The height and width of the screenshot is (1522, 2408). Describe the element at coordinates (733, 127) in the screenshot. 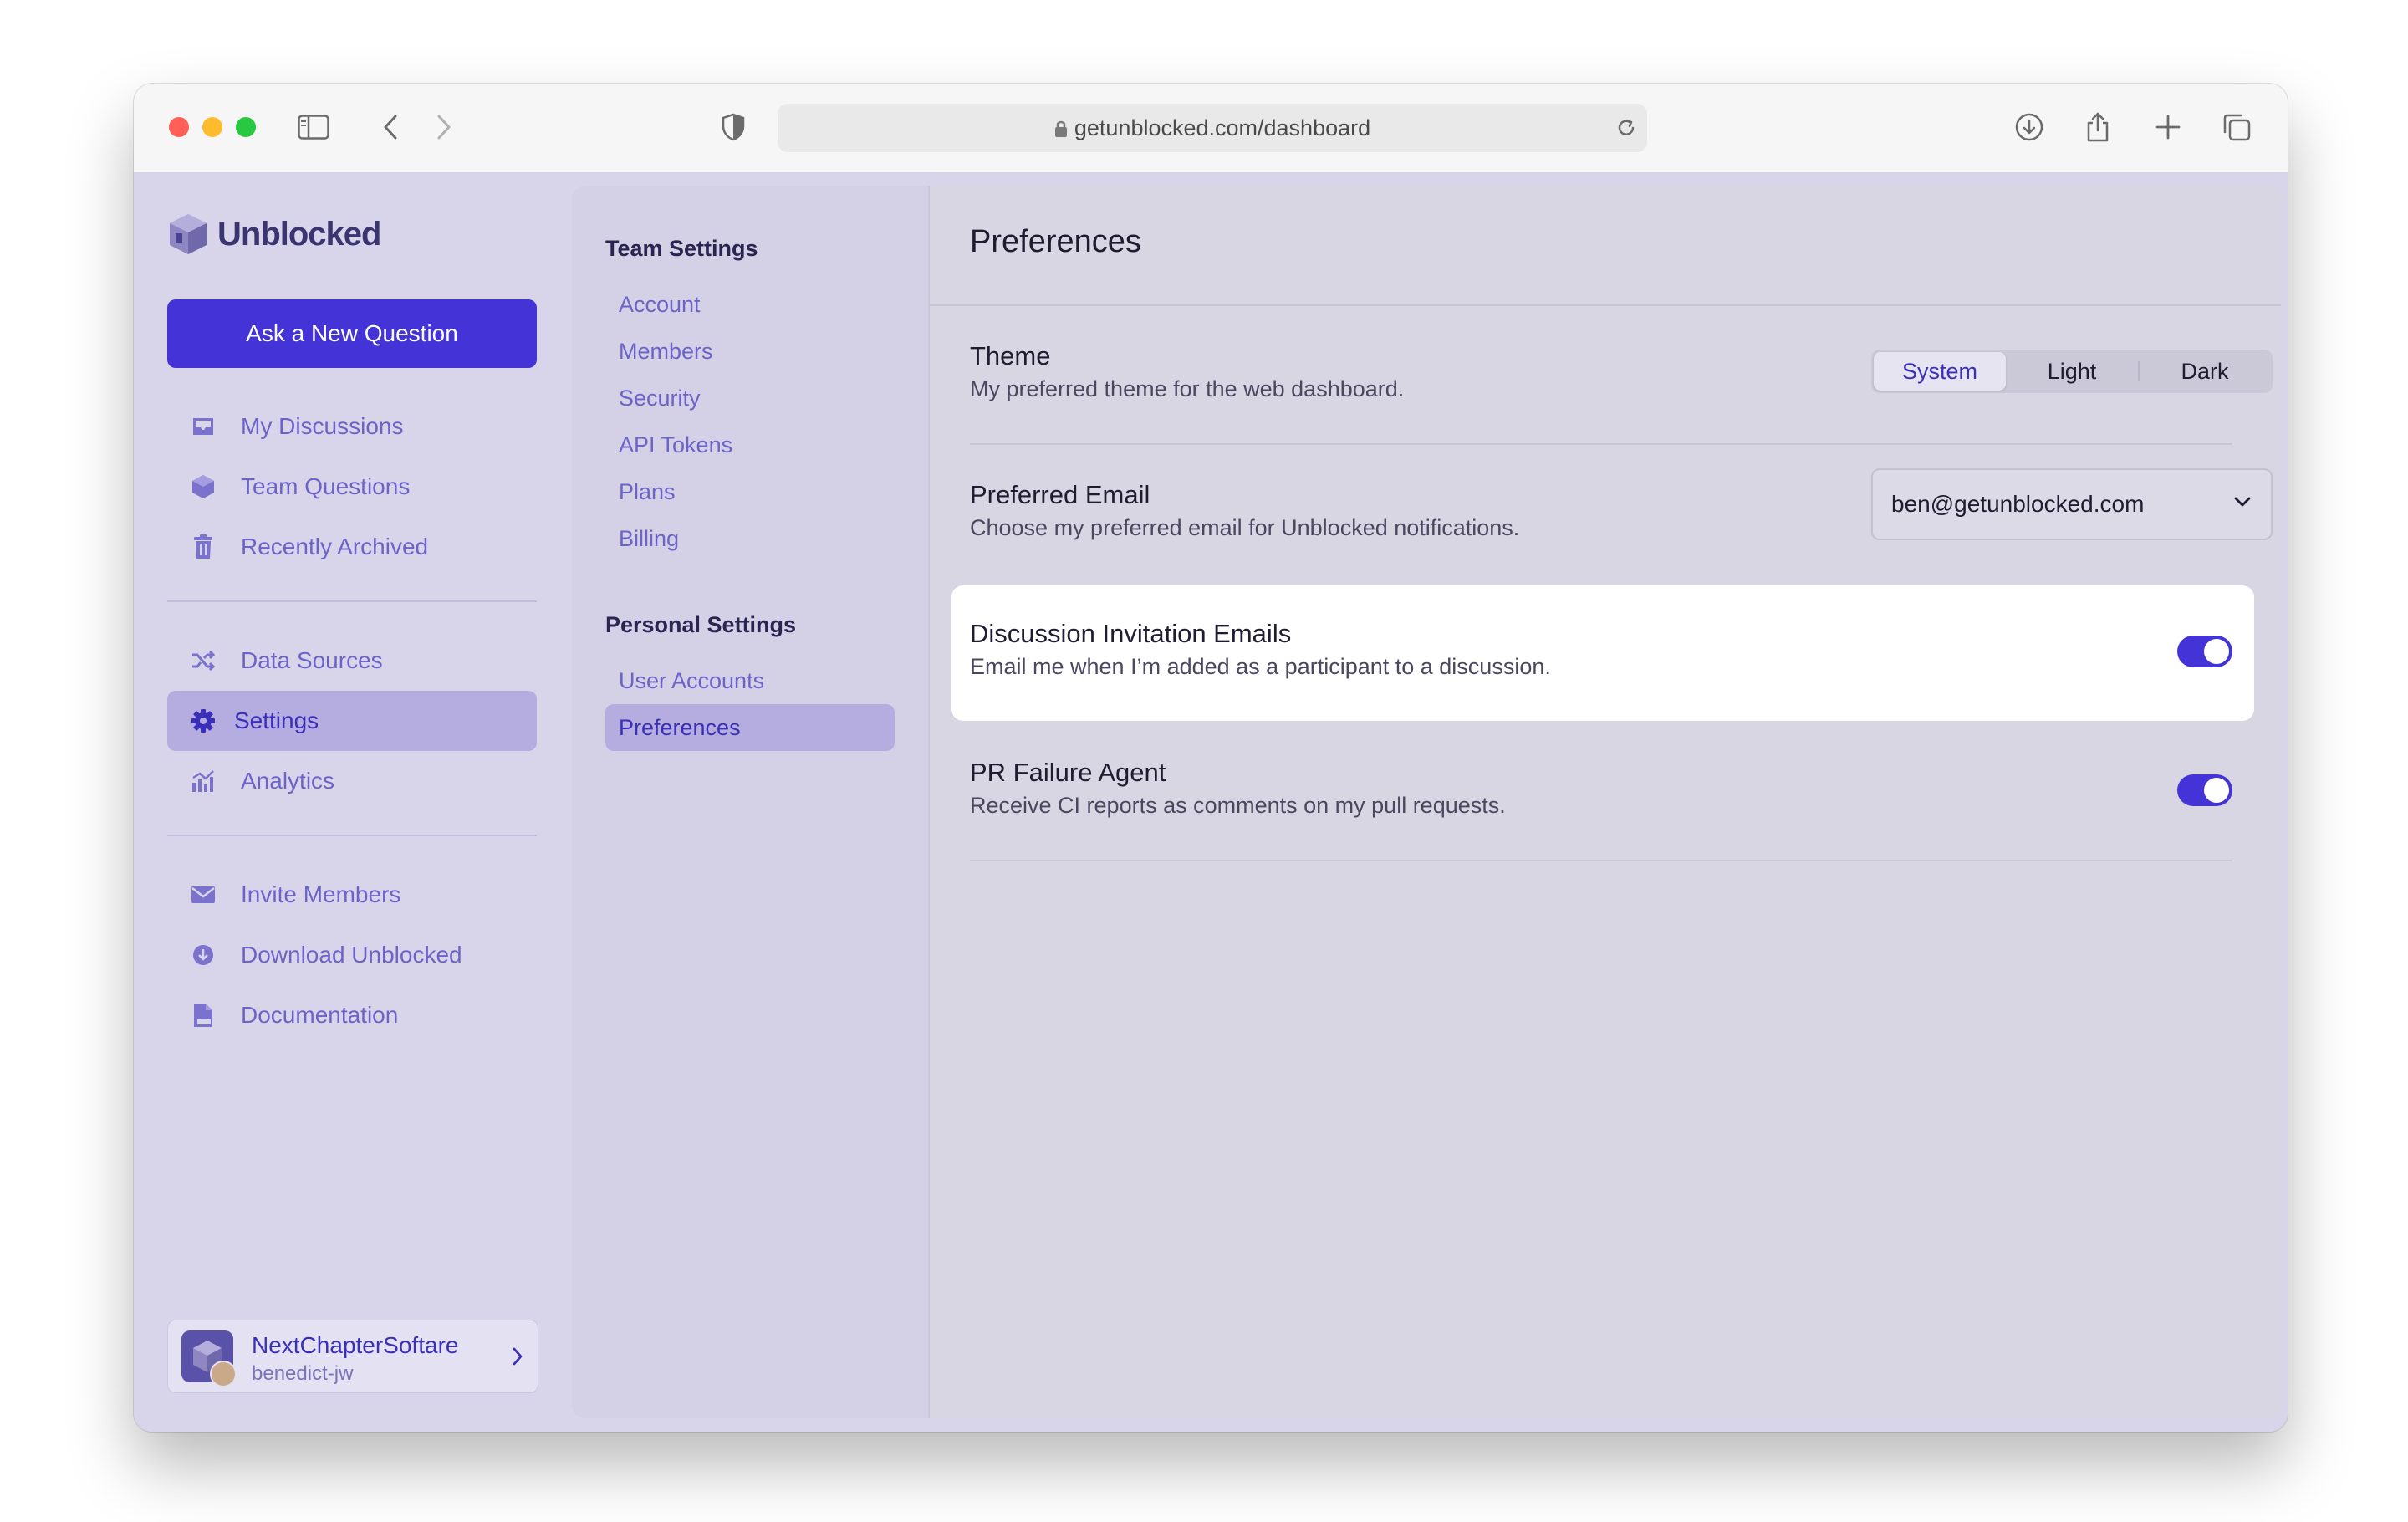

I see `privacy-shield-icon` at that location.